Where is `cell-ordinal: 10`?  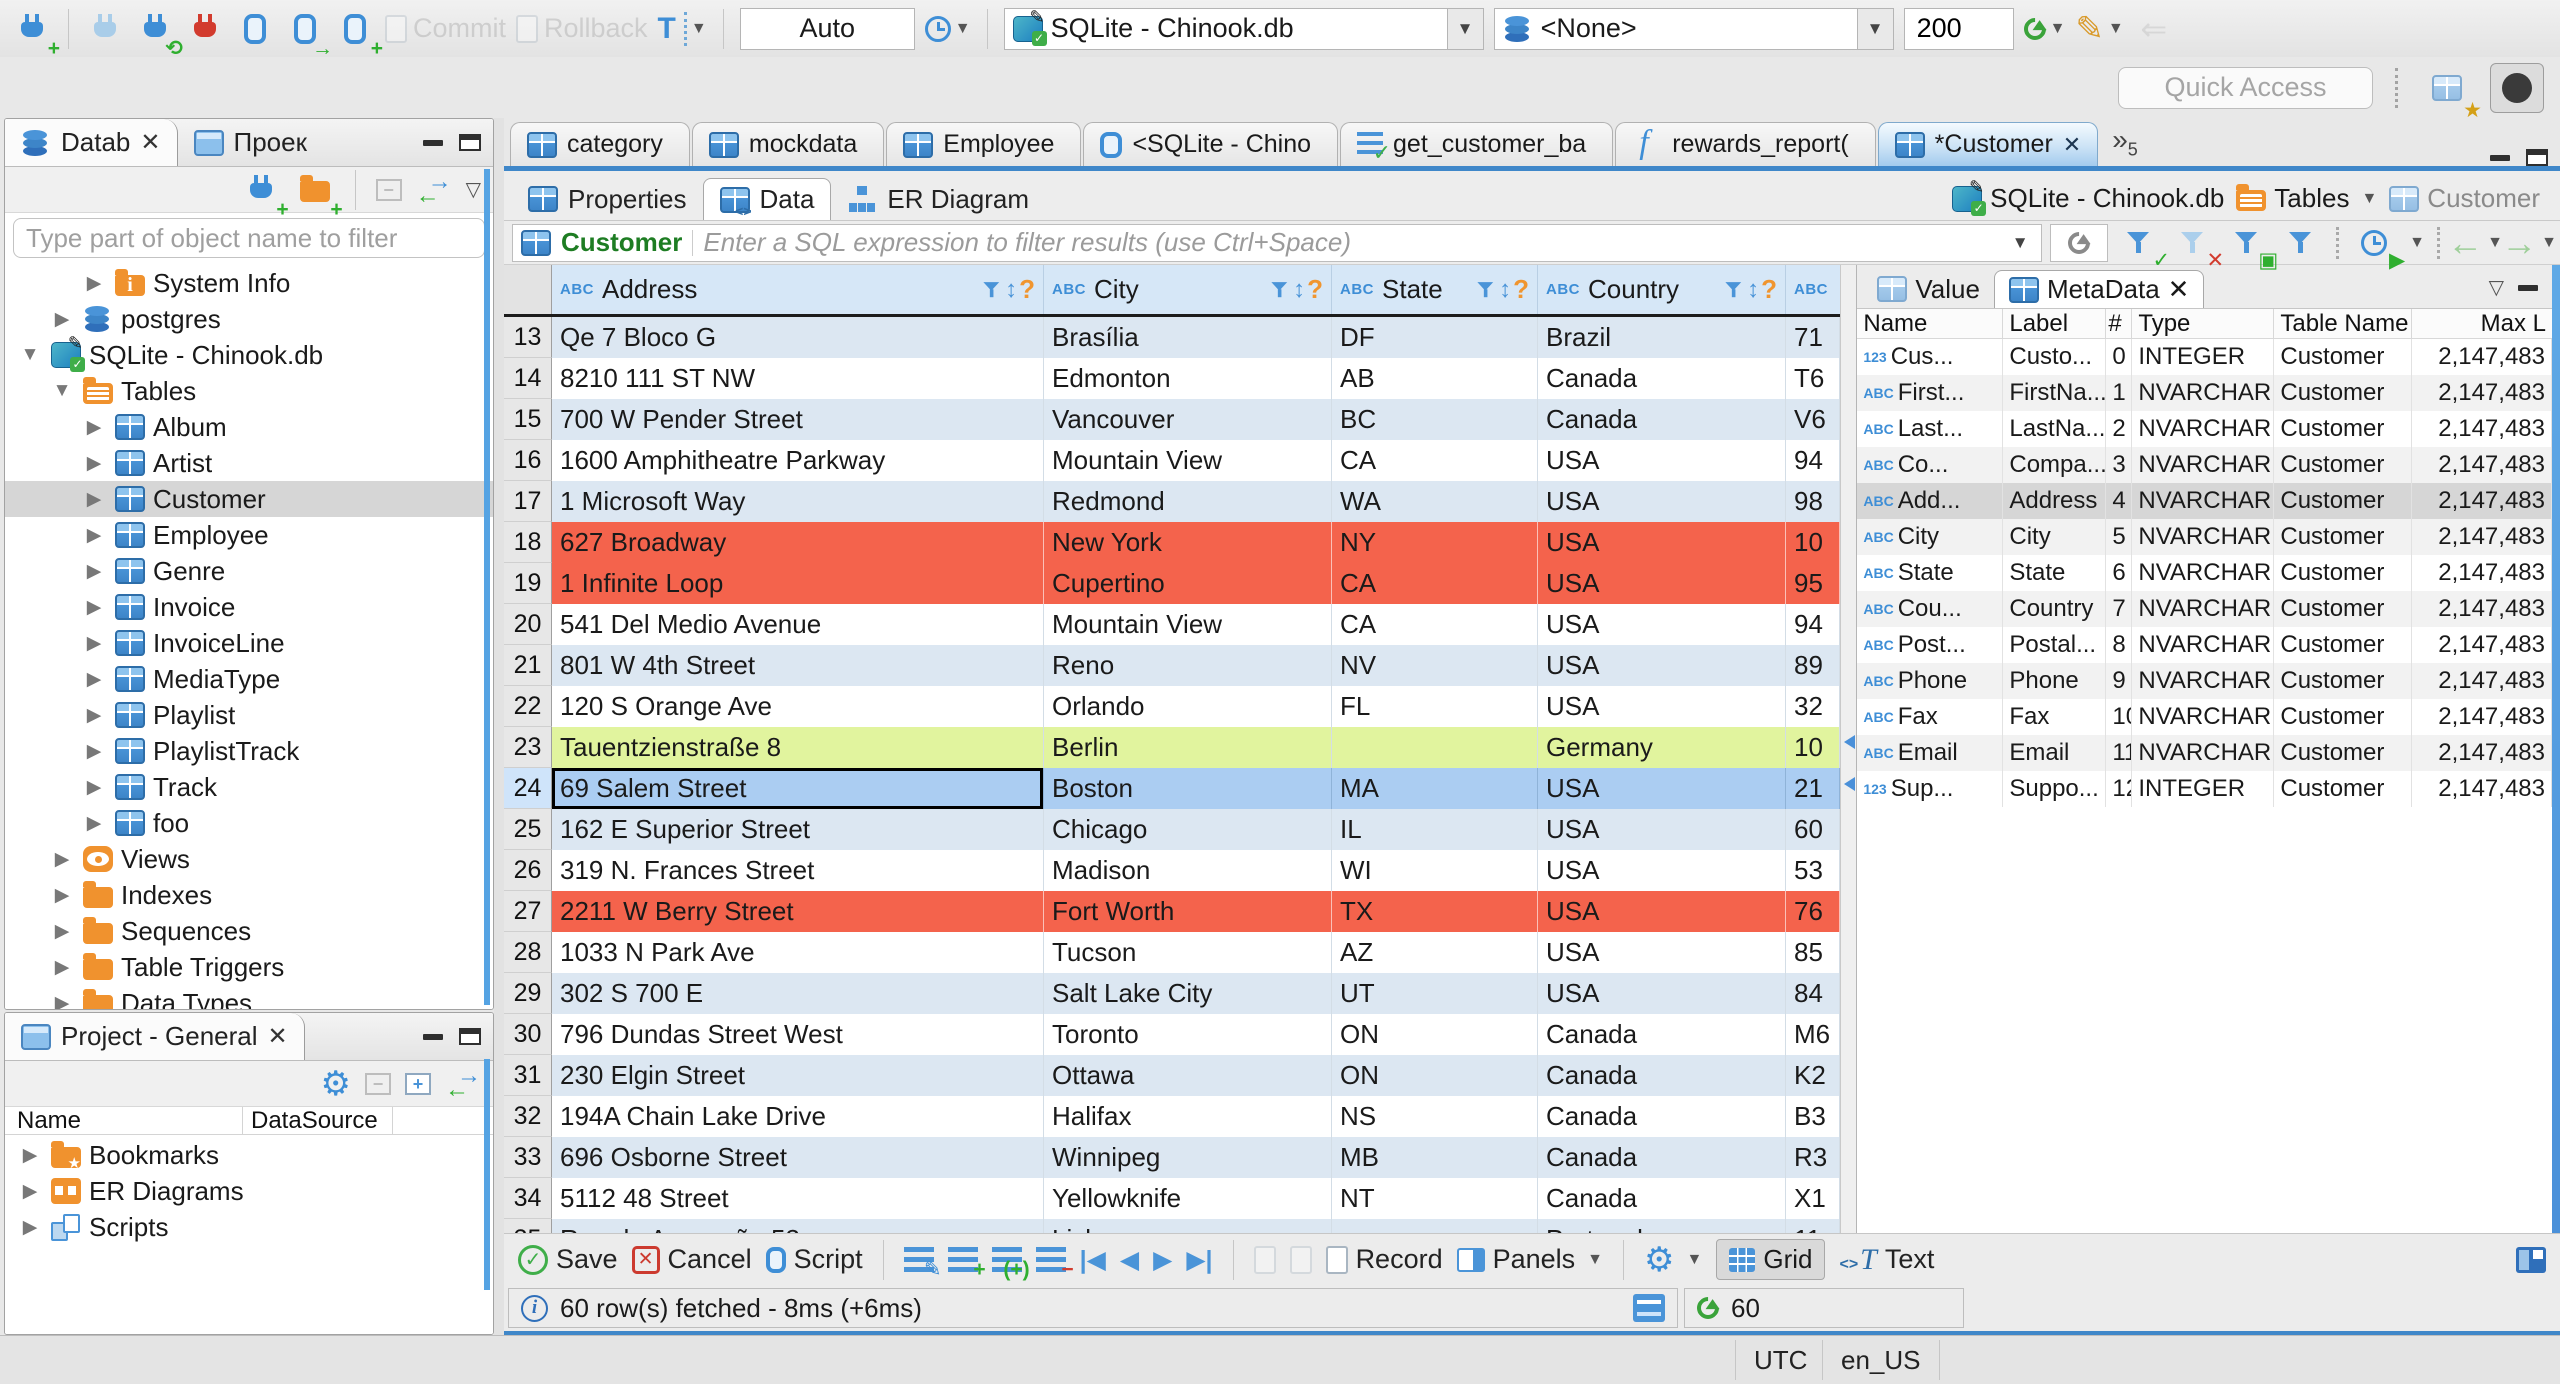
cell-ordinal: 10 is located at coordinates (2119, 717).